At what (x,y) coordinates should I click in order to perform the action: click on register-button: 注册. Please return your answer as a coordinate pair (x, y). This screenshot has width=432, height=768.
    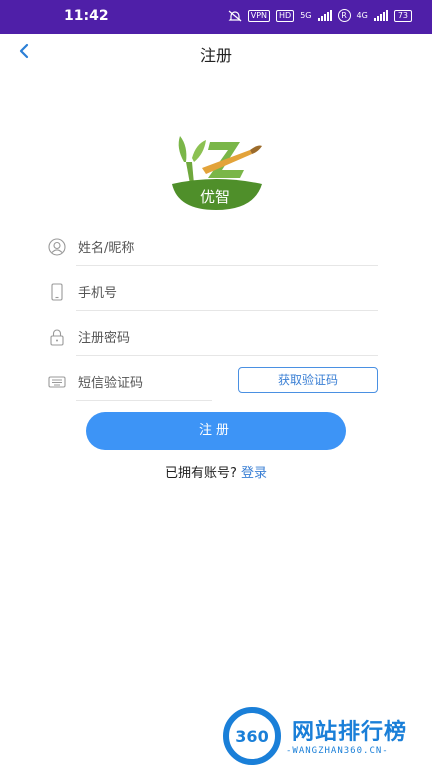
    Looking at the image, I should click on (216, 431).